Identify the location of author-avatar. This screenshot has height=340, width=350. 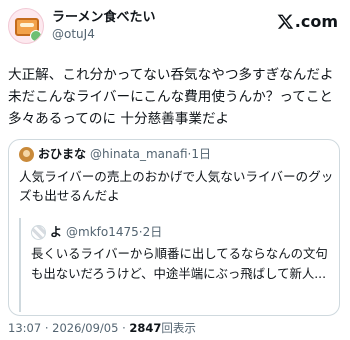
(26, 26).